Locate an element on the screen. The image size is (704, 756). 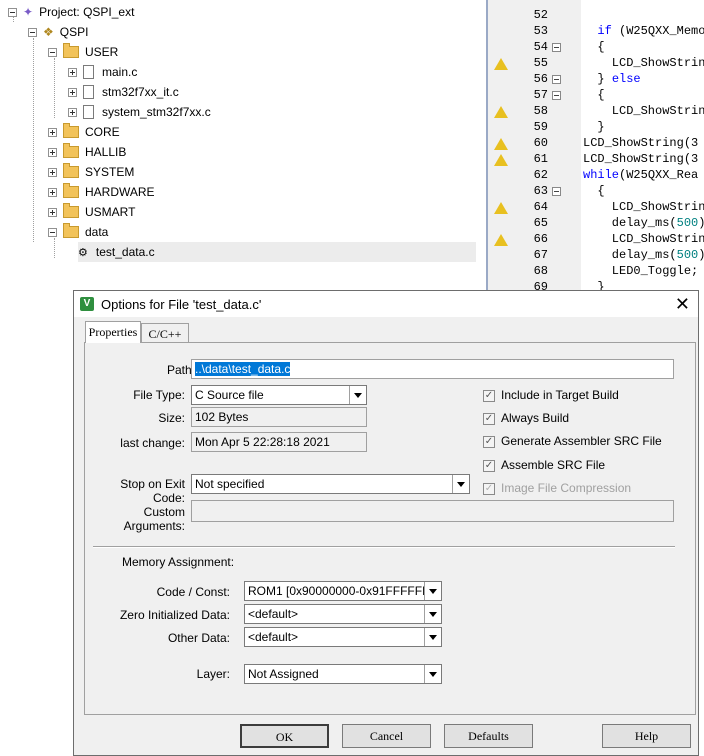
code-const-select: ROM1 [0x90000000-0x91FFFFFF] is located at coordinates (343, 591).